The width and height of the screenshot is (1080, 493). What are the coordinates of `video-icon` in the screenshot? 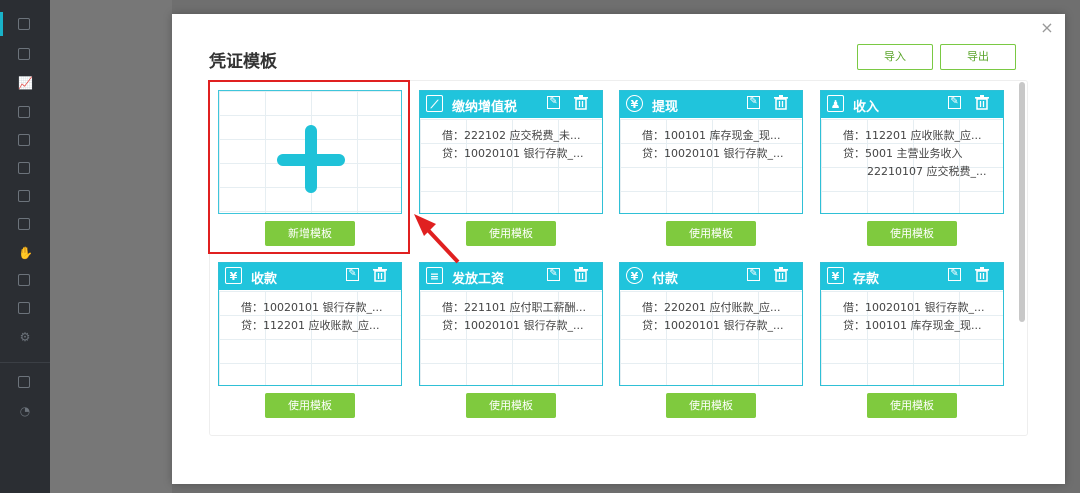 It's located at (24, 382).